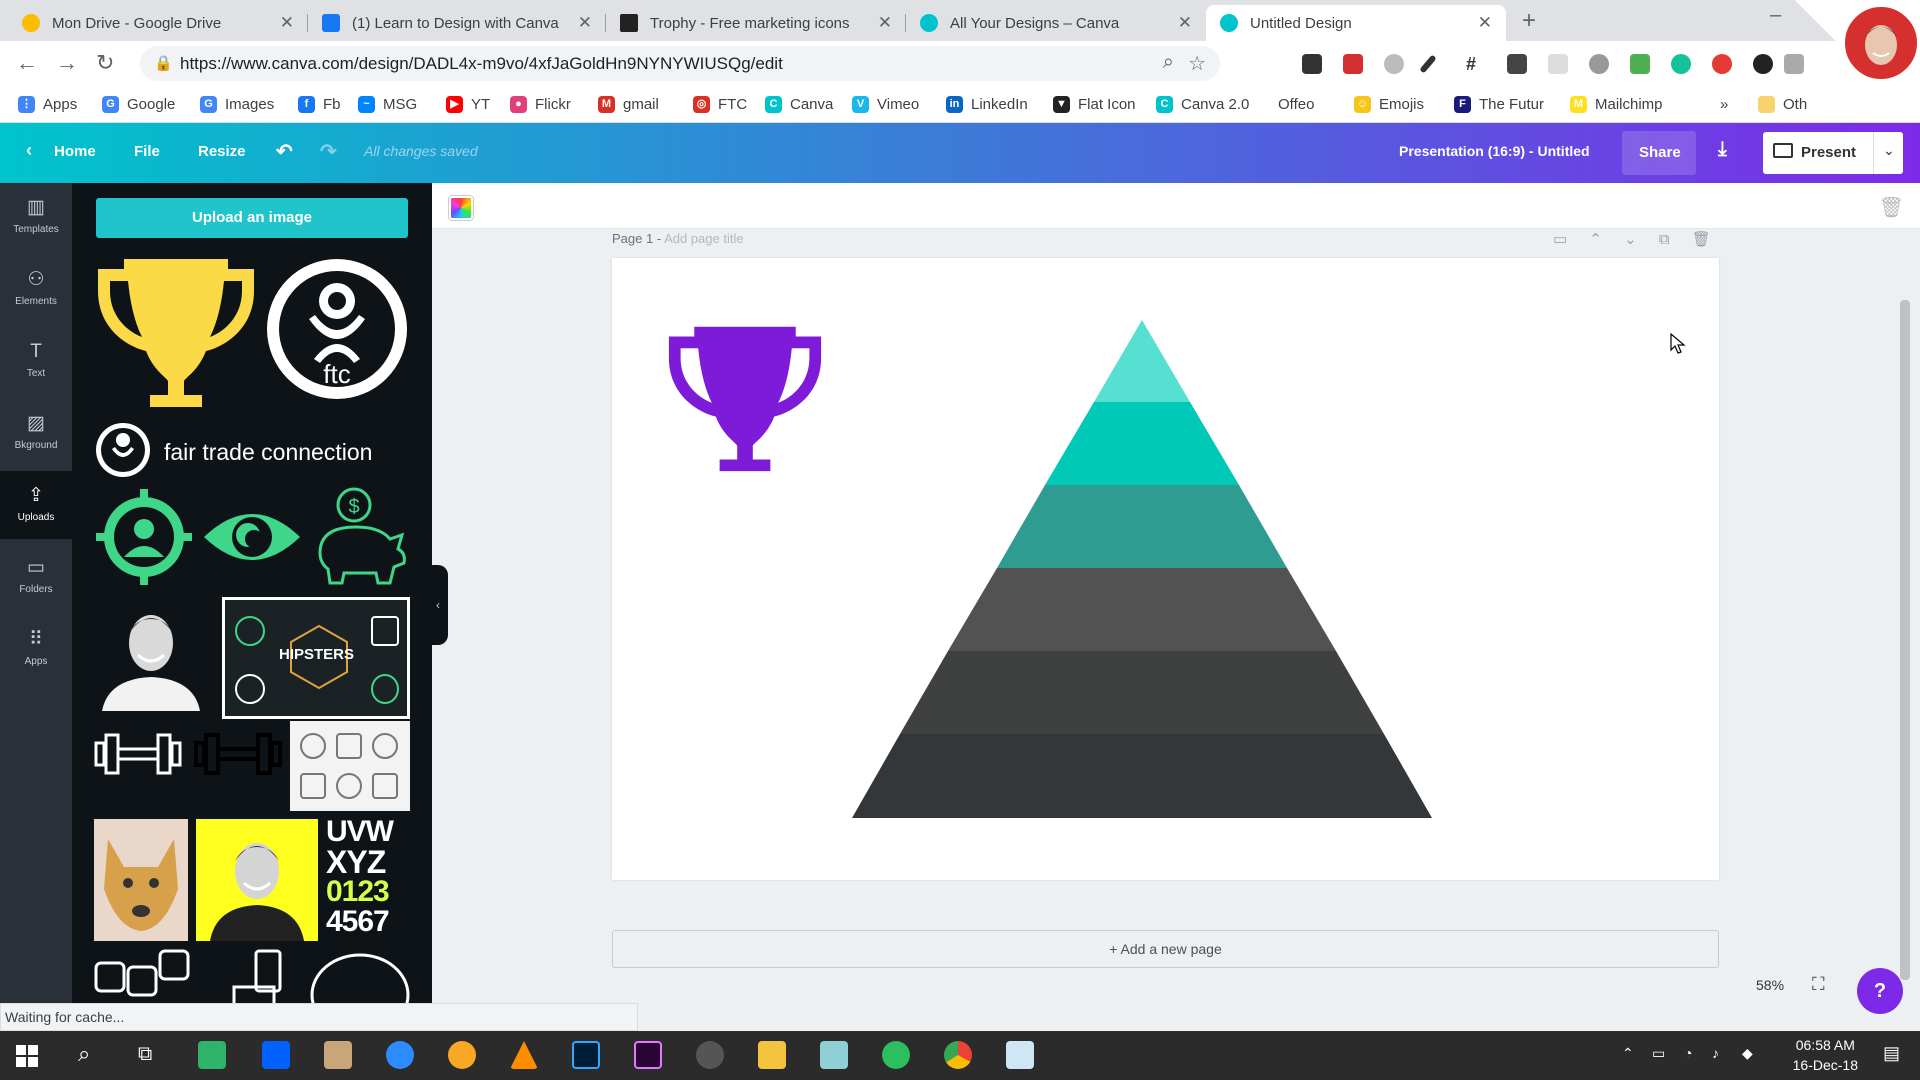 The height and width of the screenshot is (1080, 1920). I want to click on bookmark-linkedin: in LinkedIn, so click(987, 104).